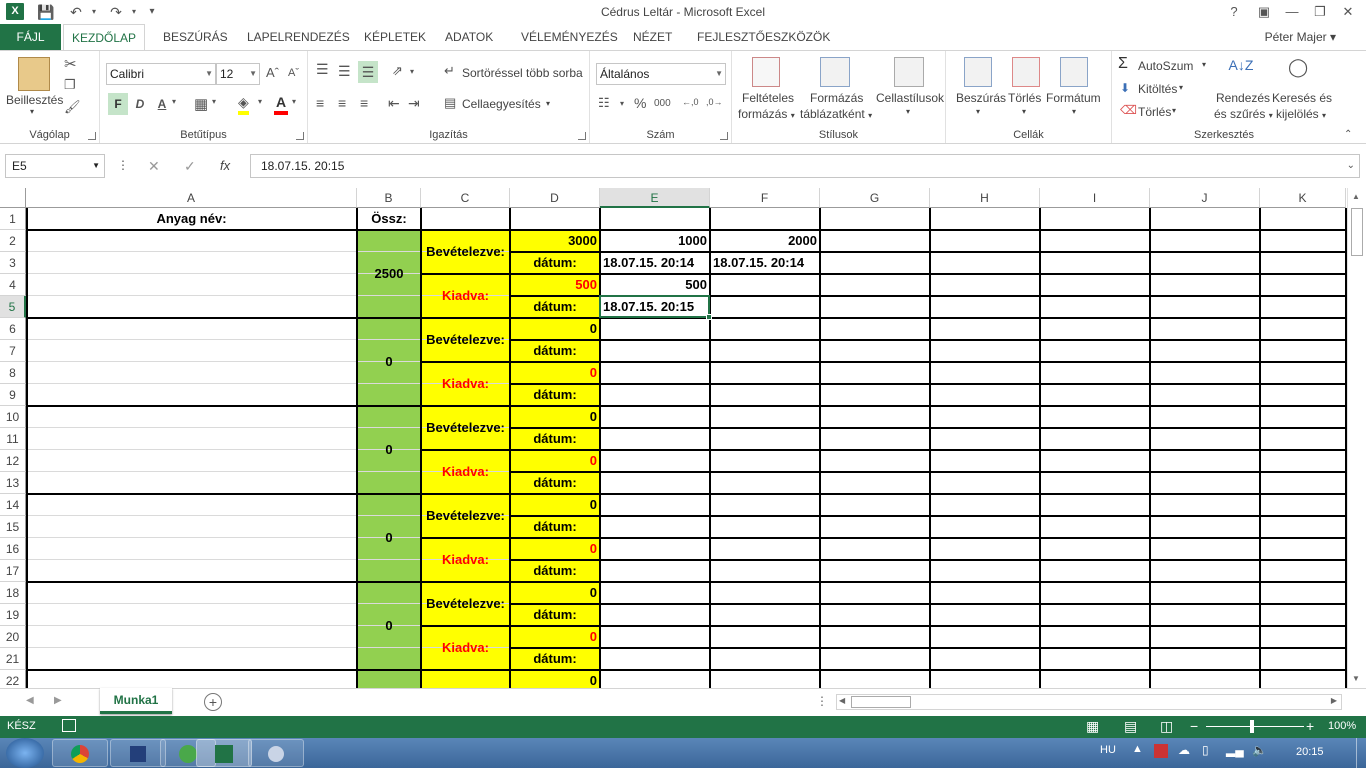 The width and height of the screenshot is (1366, 768). Describe the element at coordinates (661, 74) in the screenshot. I see `number-format-combo: Általános ▼` at that location.